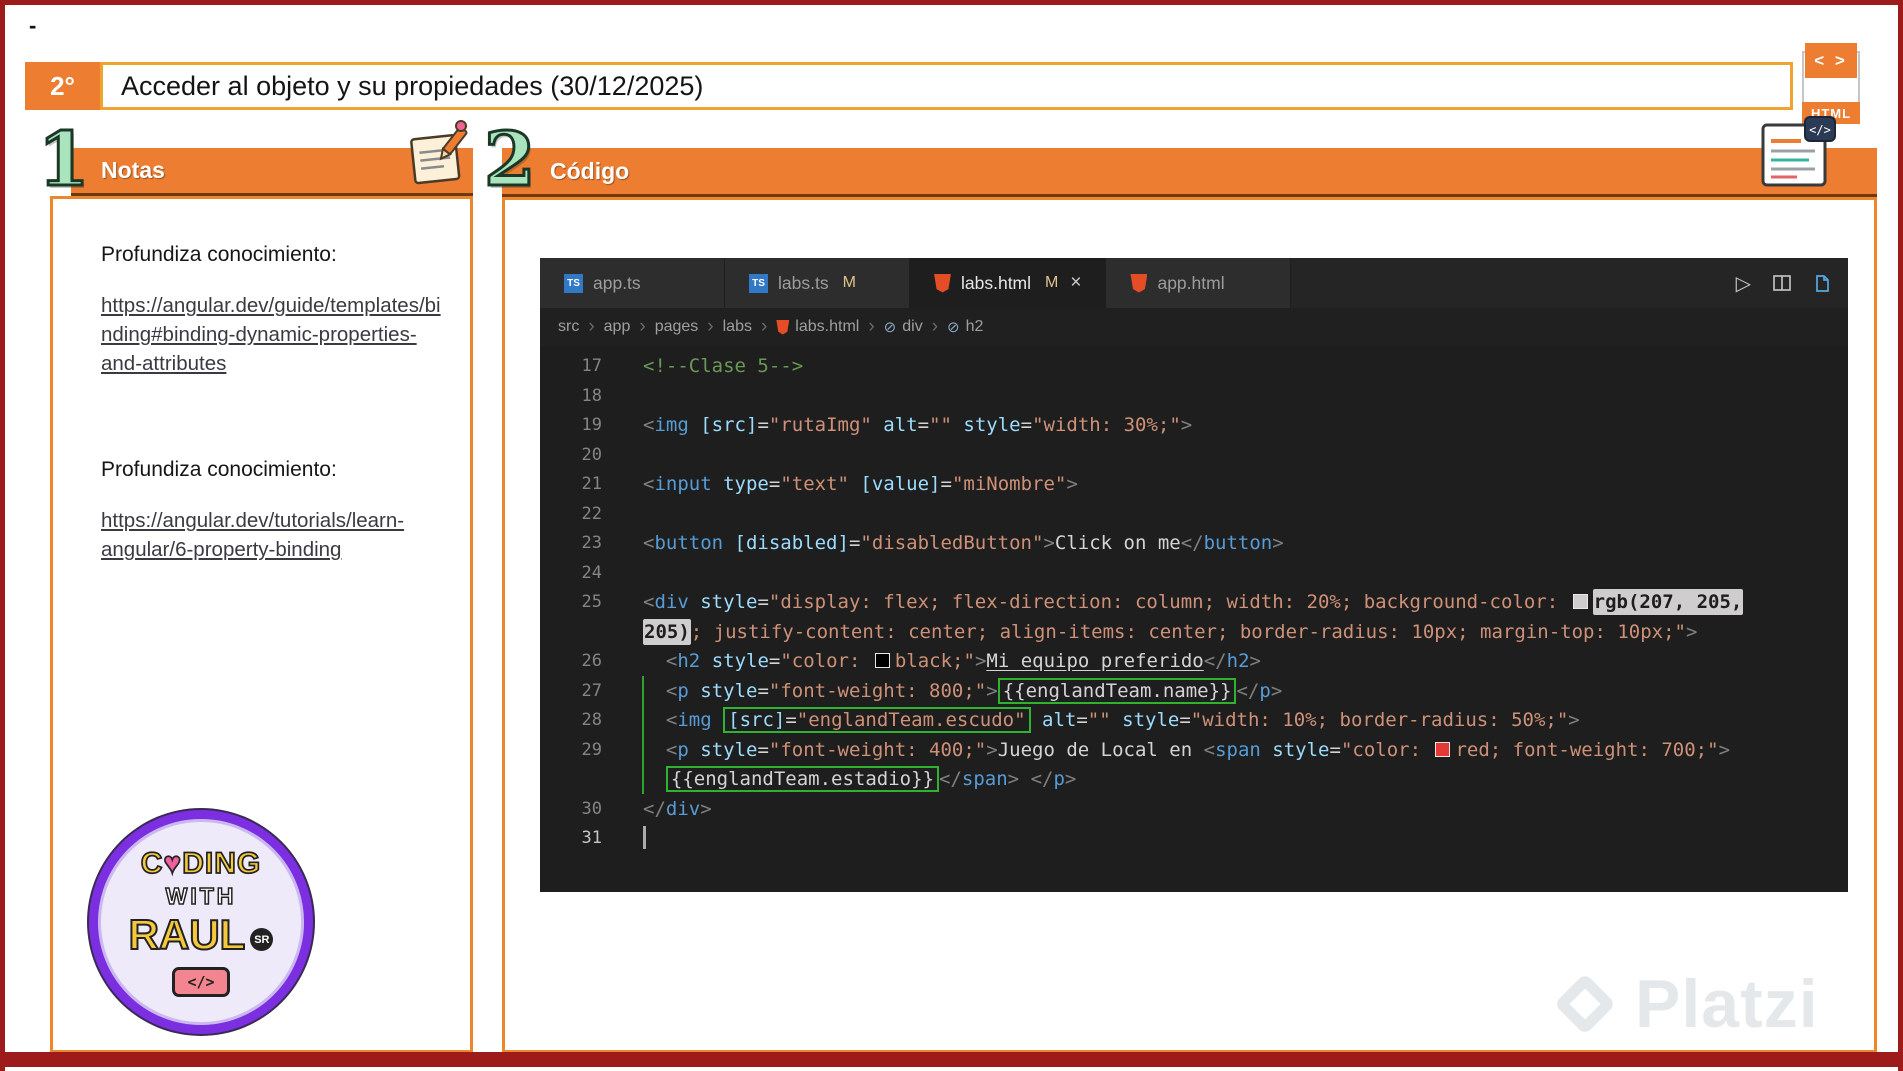  Describe the element at coordinates (644, 837) in the screenshot. I see `text-cursor` at that location.